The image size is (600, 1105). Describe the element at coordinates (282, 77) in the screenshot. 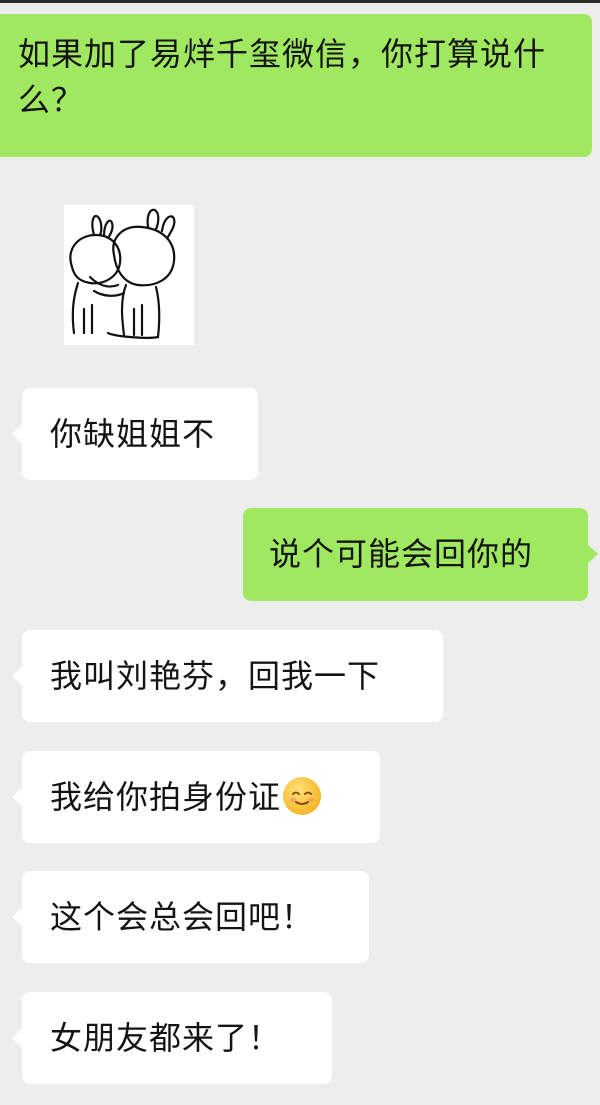

I see `message-text: 如果加了易烊千玺微信，你打算说什么？` at that location.